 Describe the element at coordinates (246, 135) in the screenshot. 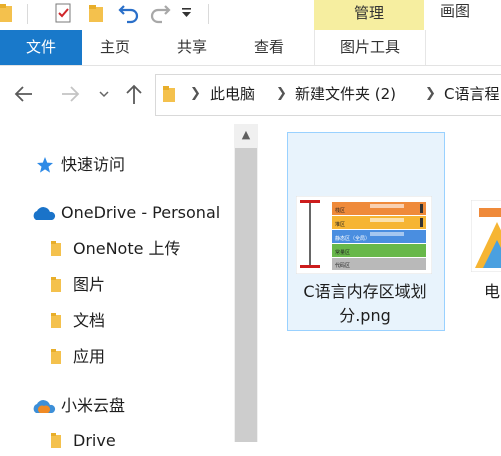

I see `scroll-up-arrow-icon: ▲` at that location.